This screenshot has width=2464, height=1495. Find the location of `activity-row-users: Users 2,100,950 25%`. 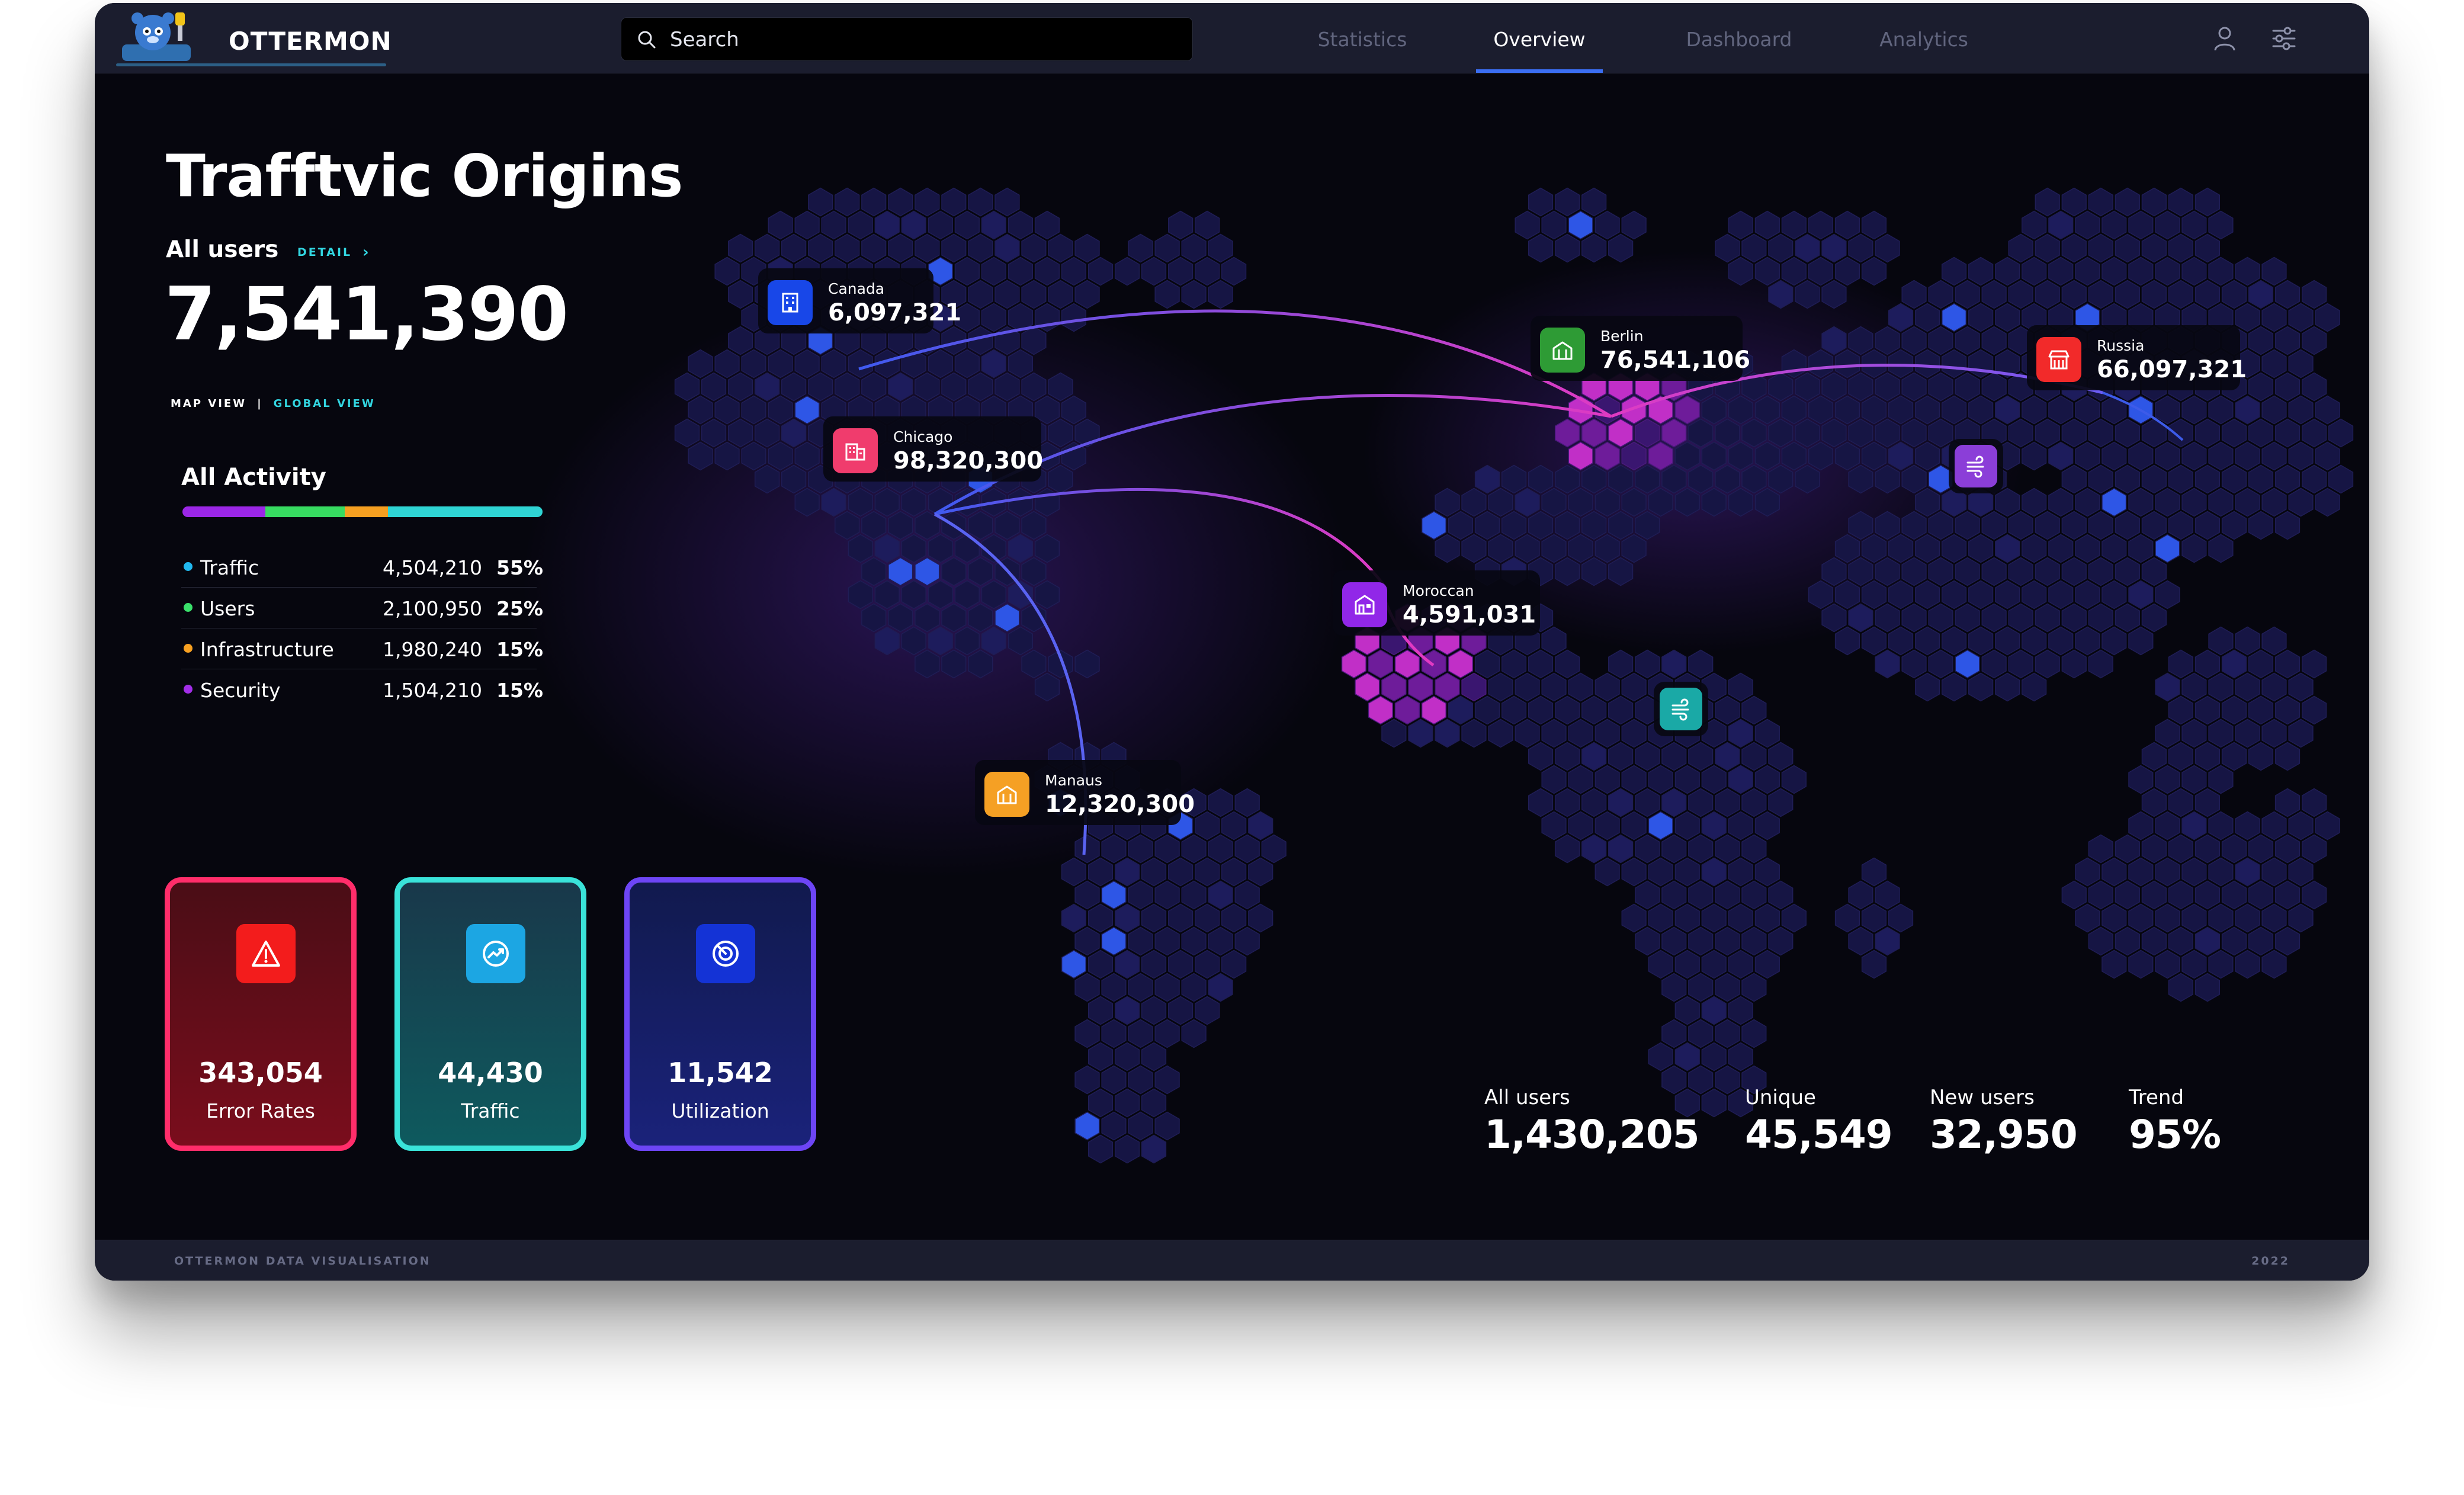

activity-row-users: Users 2,100,950 25% is located at coordinates (362, 608).